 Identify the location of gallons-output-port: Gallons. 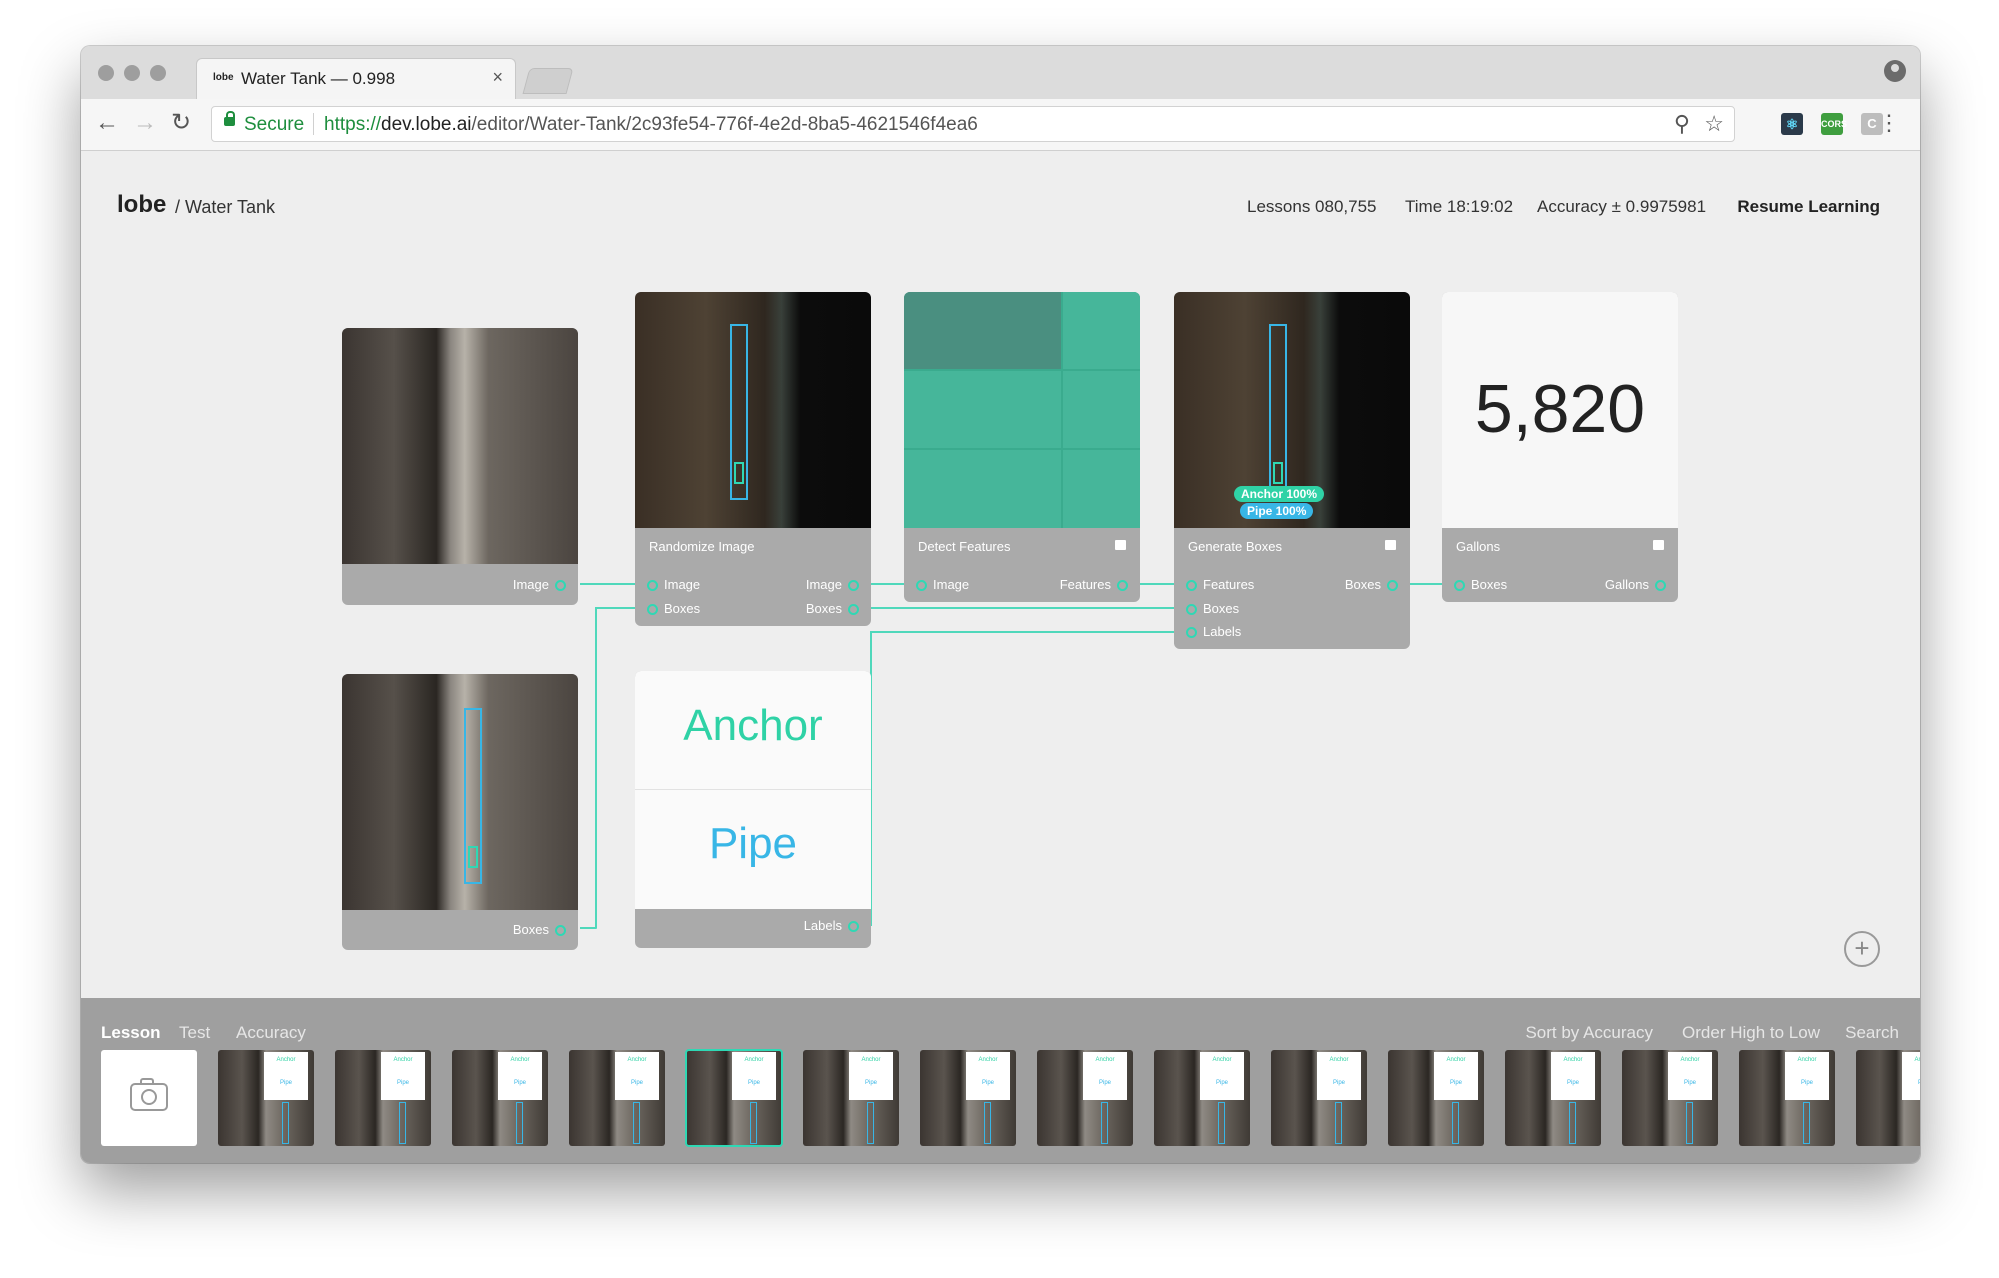
(1635, 584).